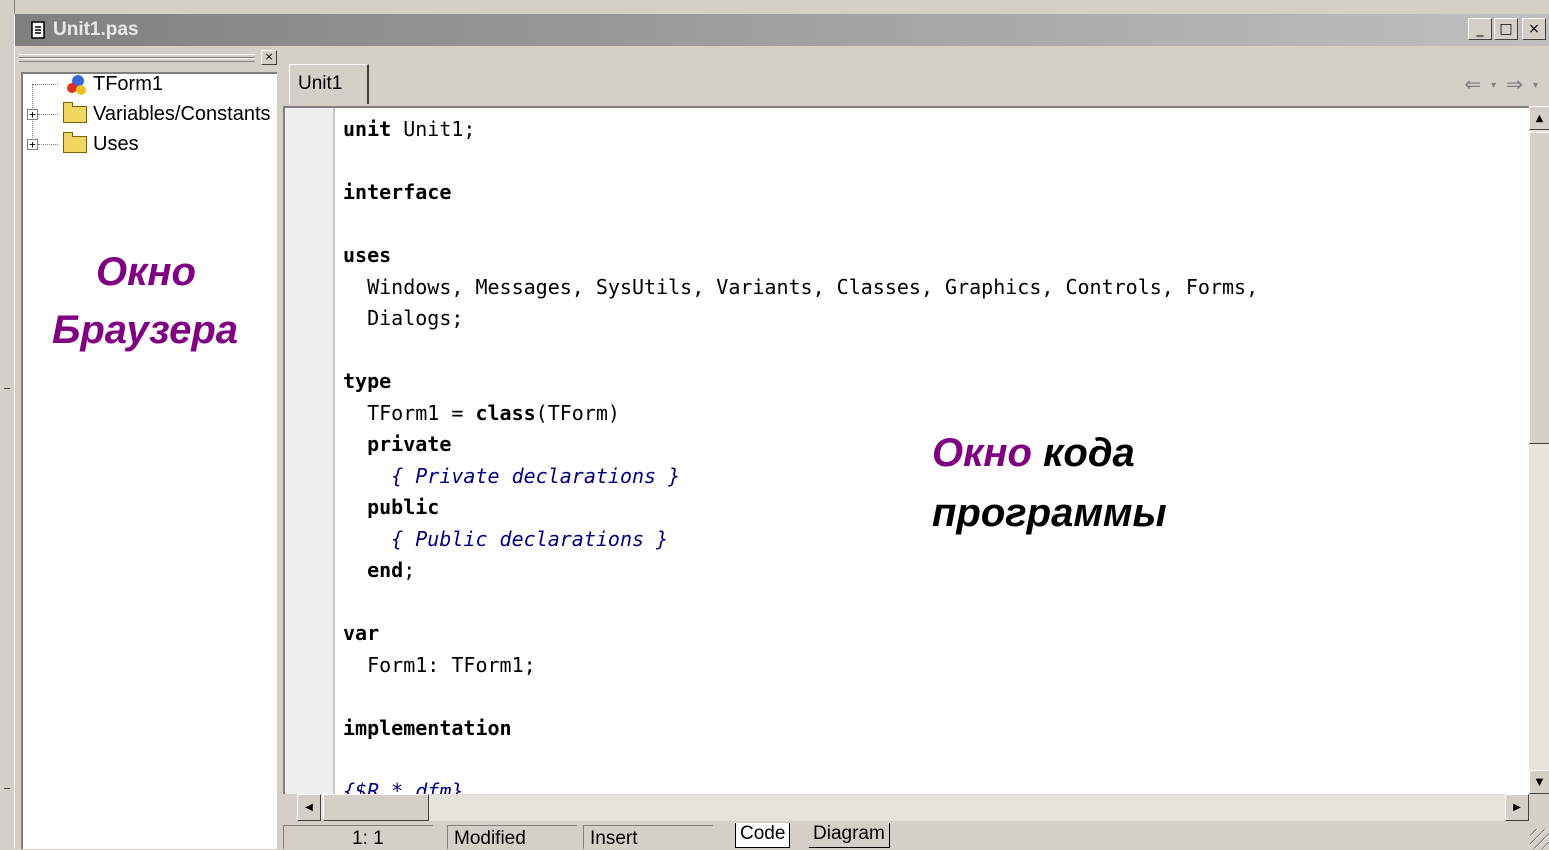 Image resolution: width=1549 pixels, height=850 pixels. What do you see at coordinates (145, 330) in the screenshot?
I see `browser-window-caption-line2: Браузера` at bounding box center [145, 330].